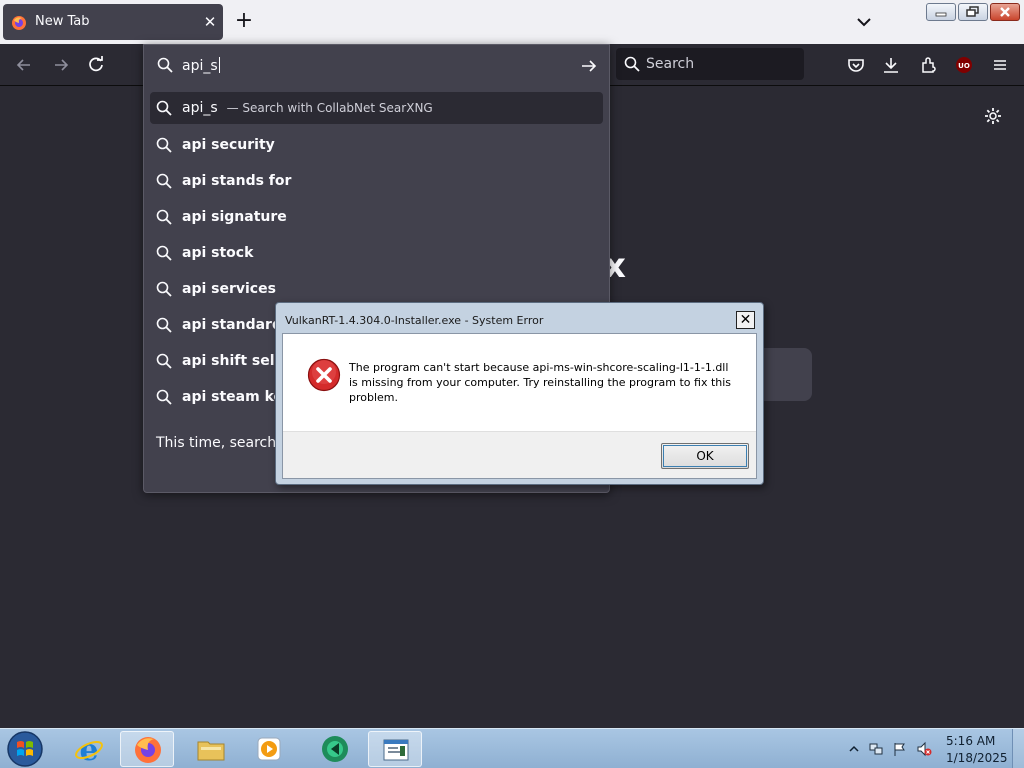  What do you see at coordinates (113, 22) in the screenshot?
I see `tab-new-tab: New Tab ✕` at bounding box center [113, 22].